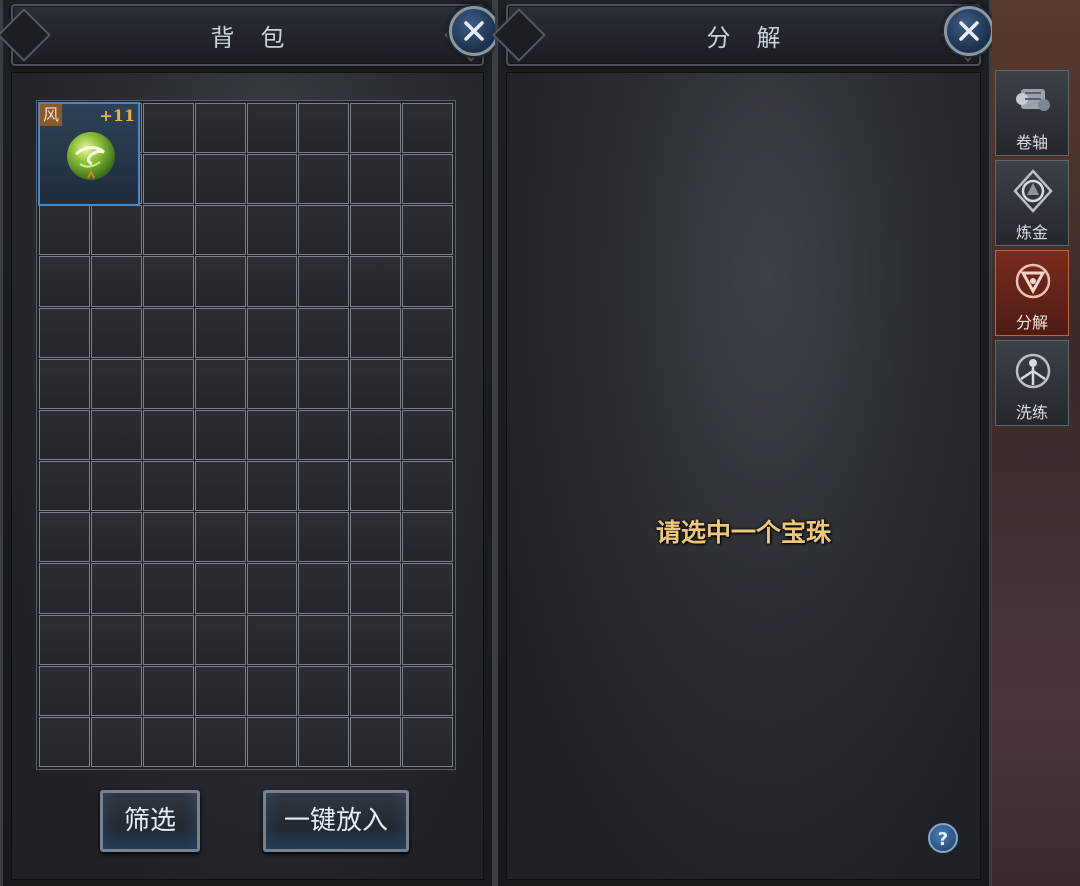  What do you see at coordinates (89, 154) in the screenshot?
I see `inventory-item-orb: 风 +11` at bounding box center [89, 154].